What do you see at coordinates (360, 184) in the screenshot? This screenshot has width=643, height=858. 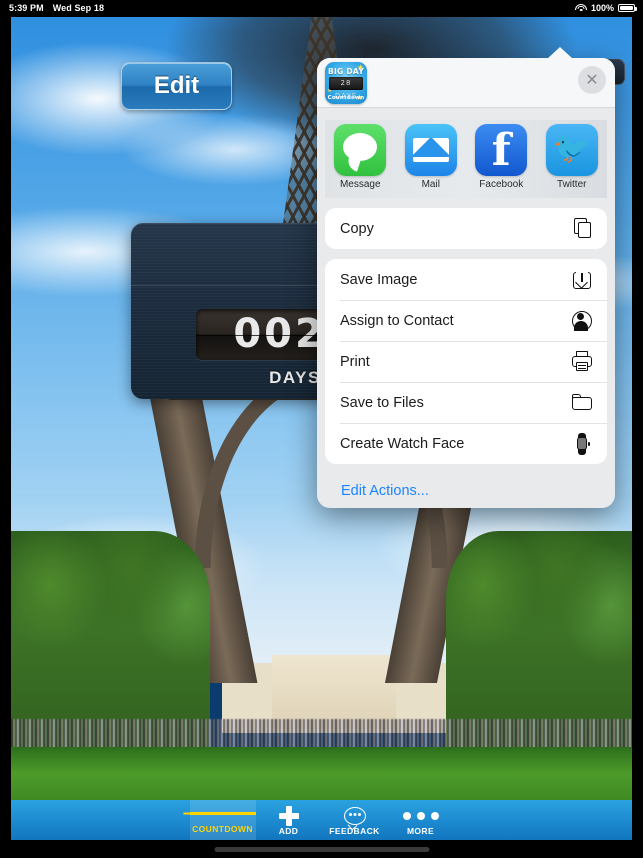 I see `share-target-label: Message` at bounding box center [360, 184].